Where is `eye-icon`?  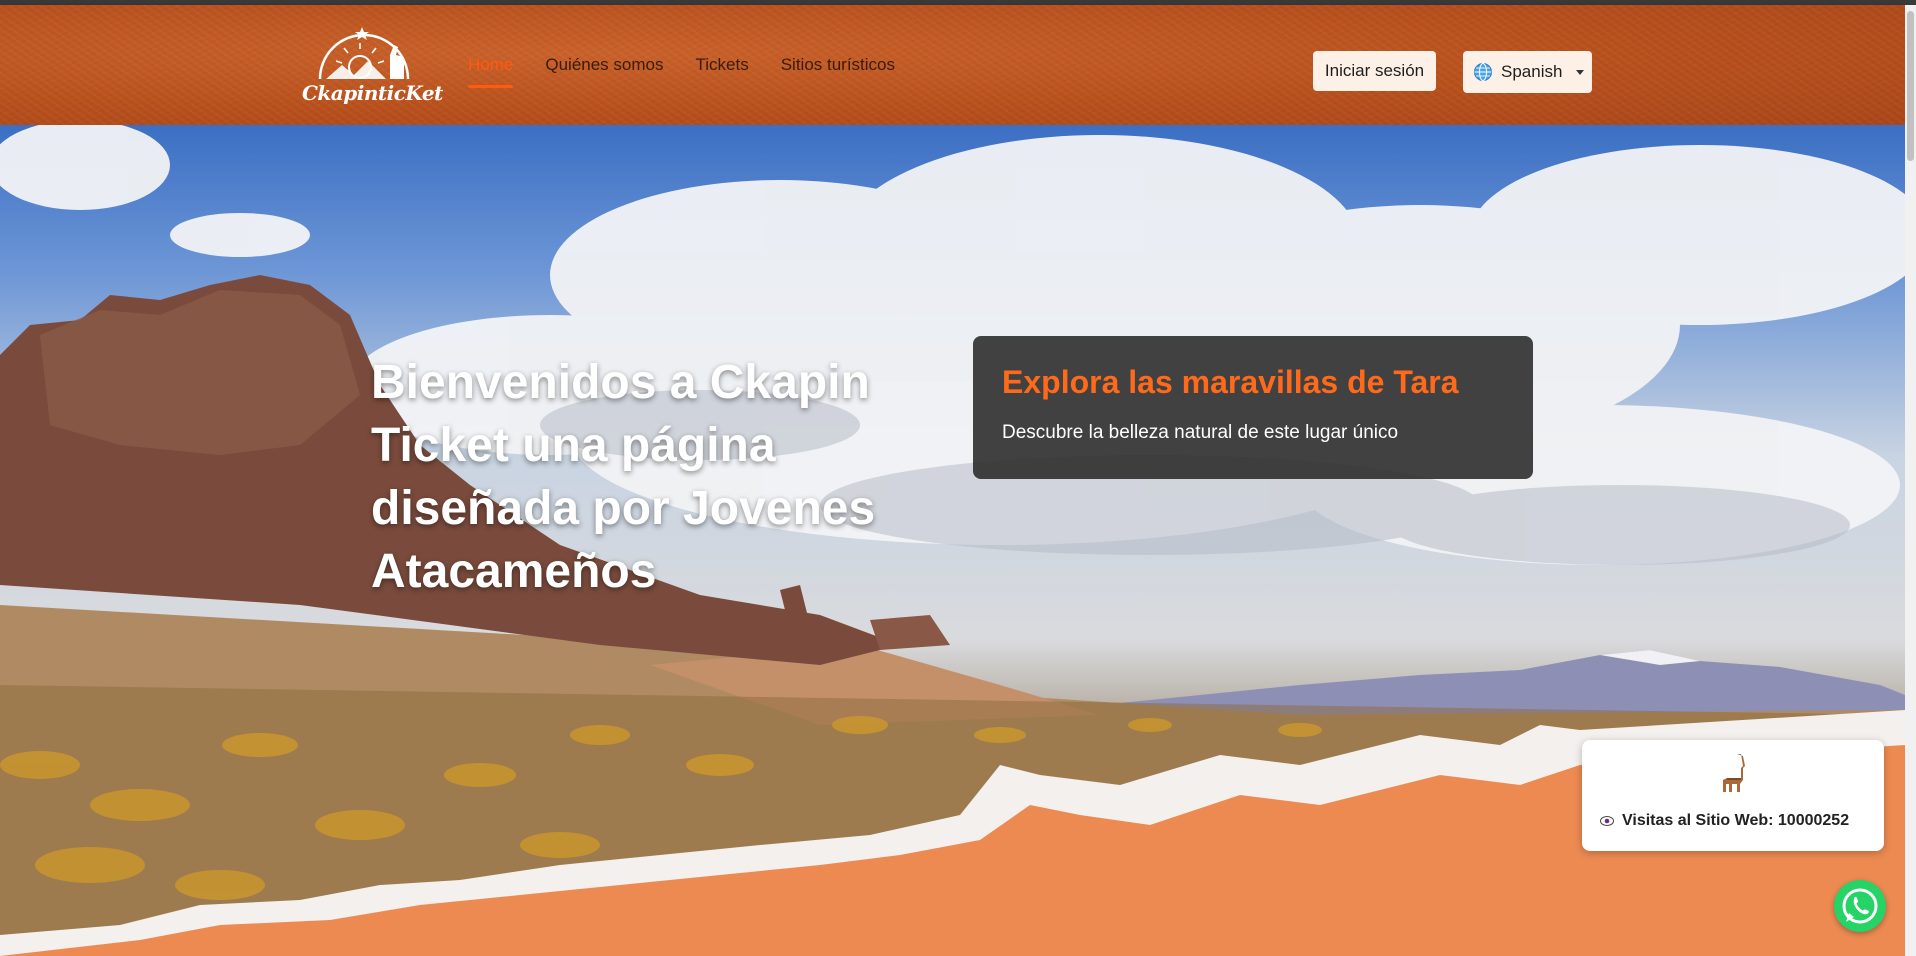
eye-icon is located at coordinates (1607, 821).